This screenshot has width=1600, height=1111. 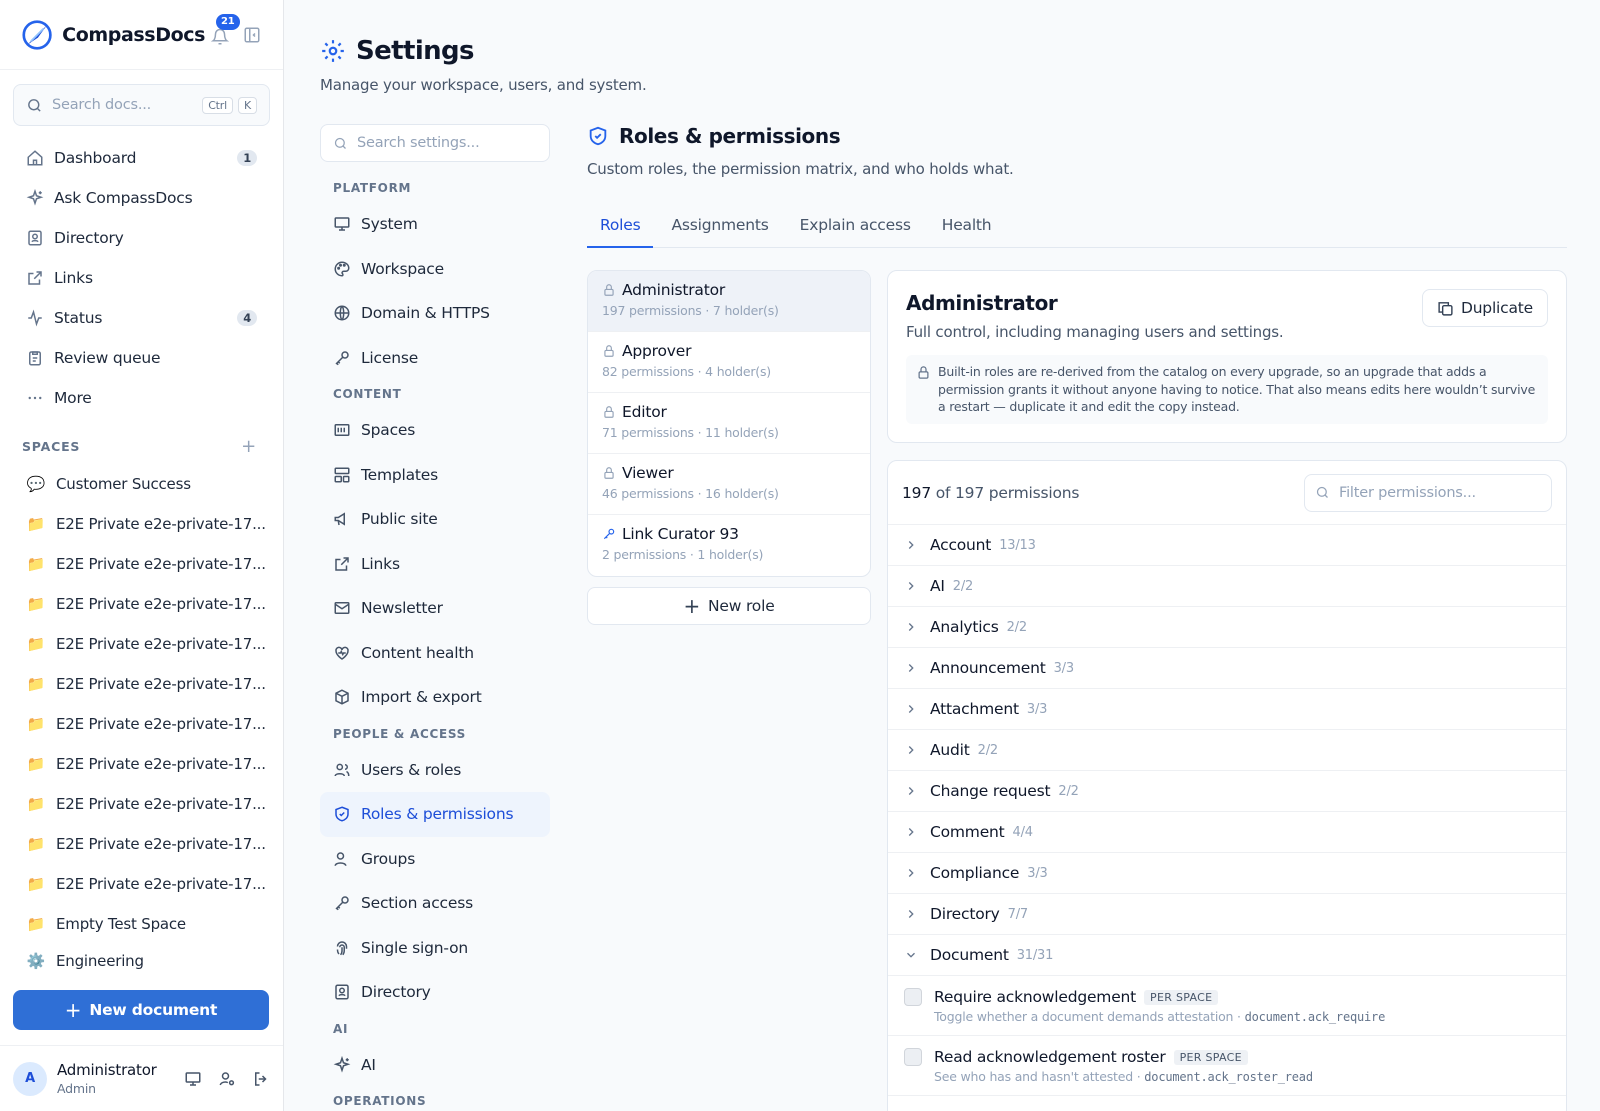 What do you see at coordinates (139, 446) in the screenshot?
I see `spaces-heading: SPACES +` at bounding box center [139, 446].